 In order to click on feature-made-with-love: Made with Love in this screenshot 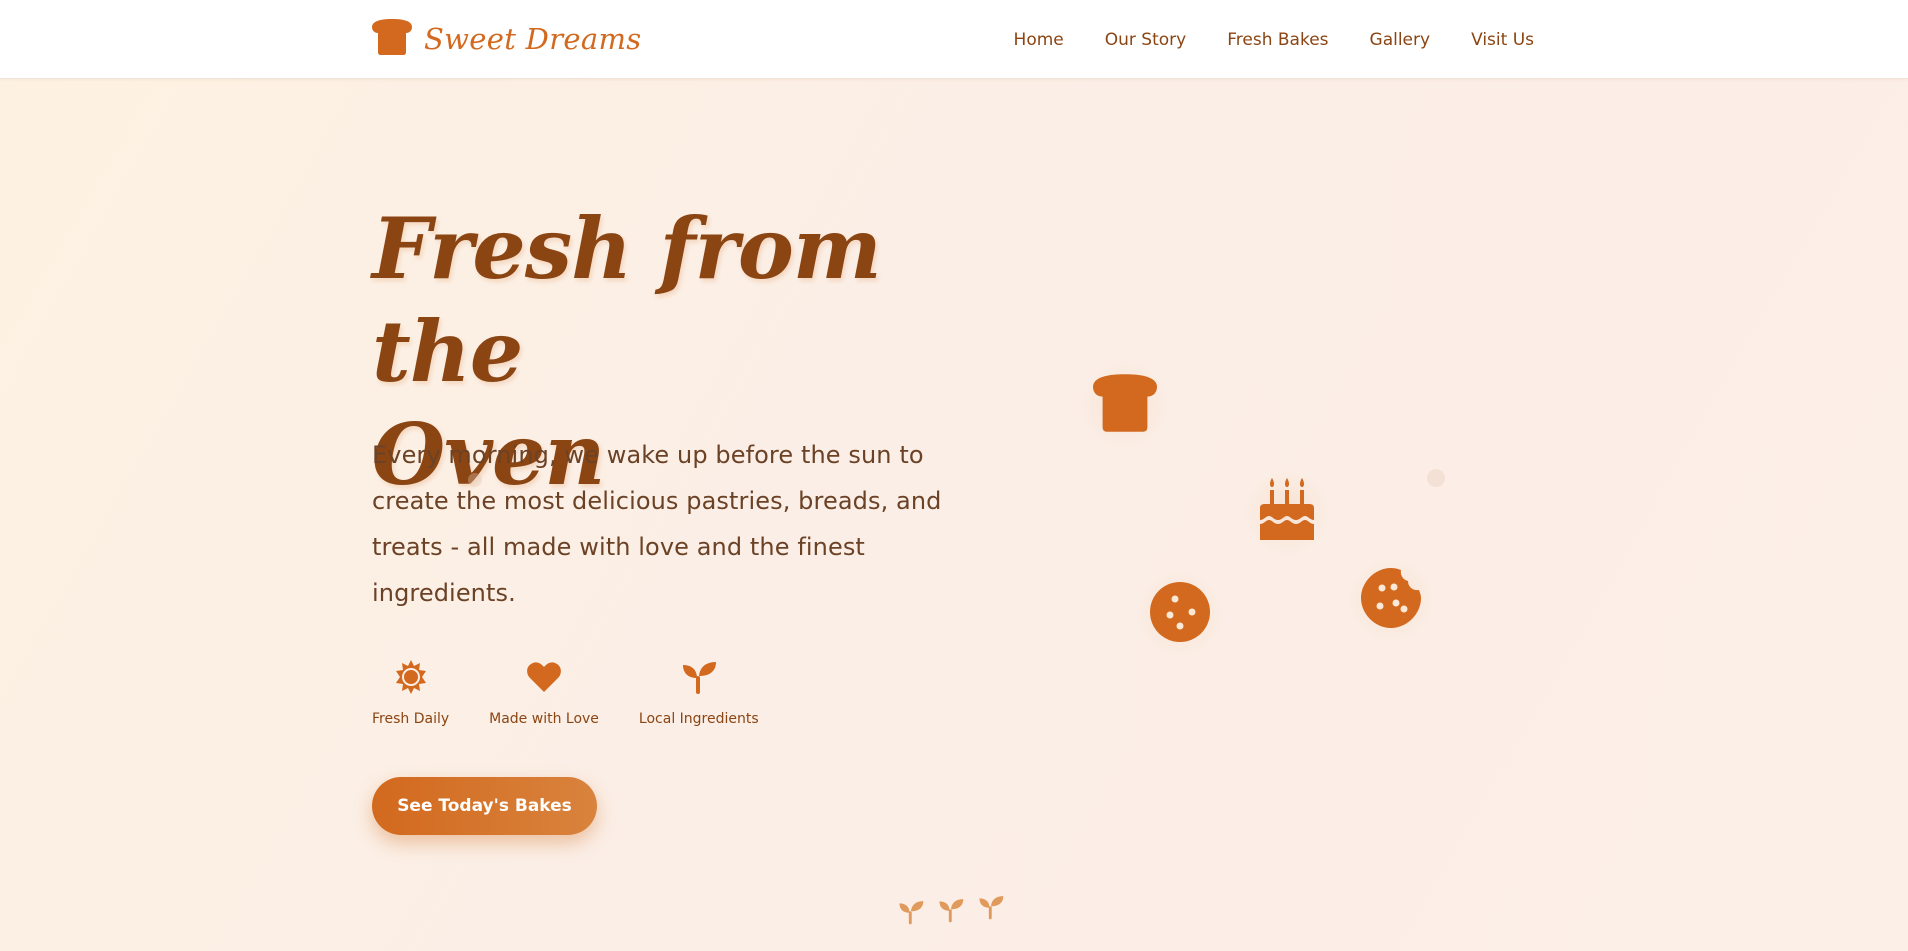, I will do `click(544, 692)`.